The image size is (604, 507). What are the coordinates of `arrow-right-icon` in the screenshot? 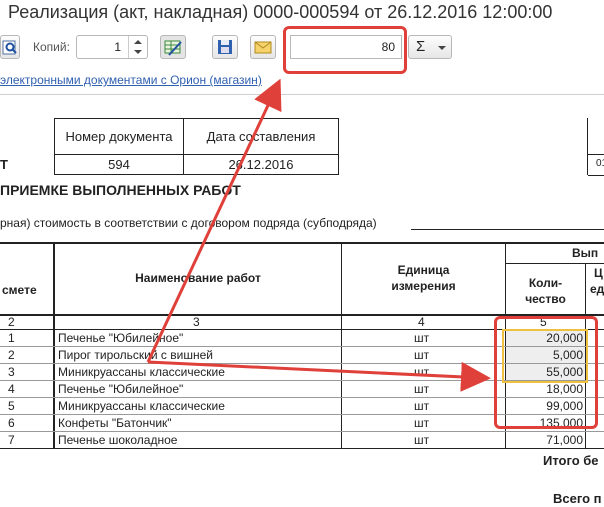 It's located at (319, 376).